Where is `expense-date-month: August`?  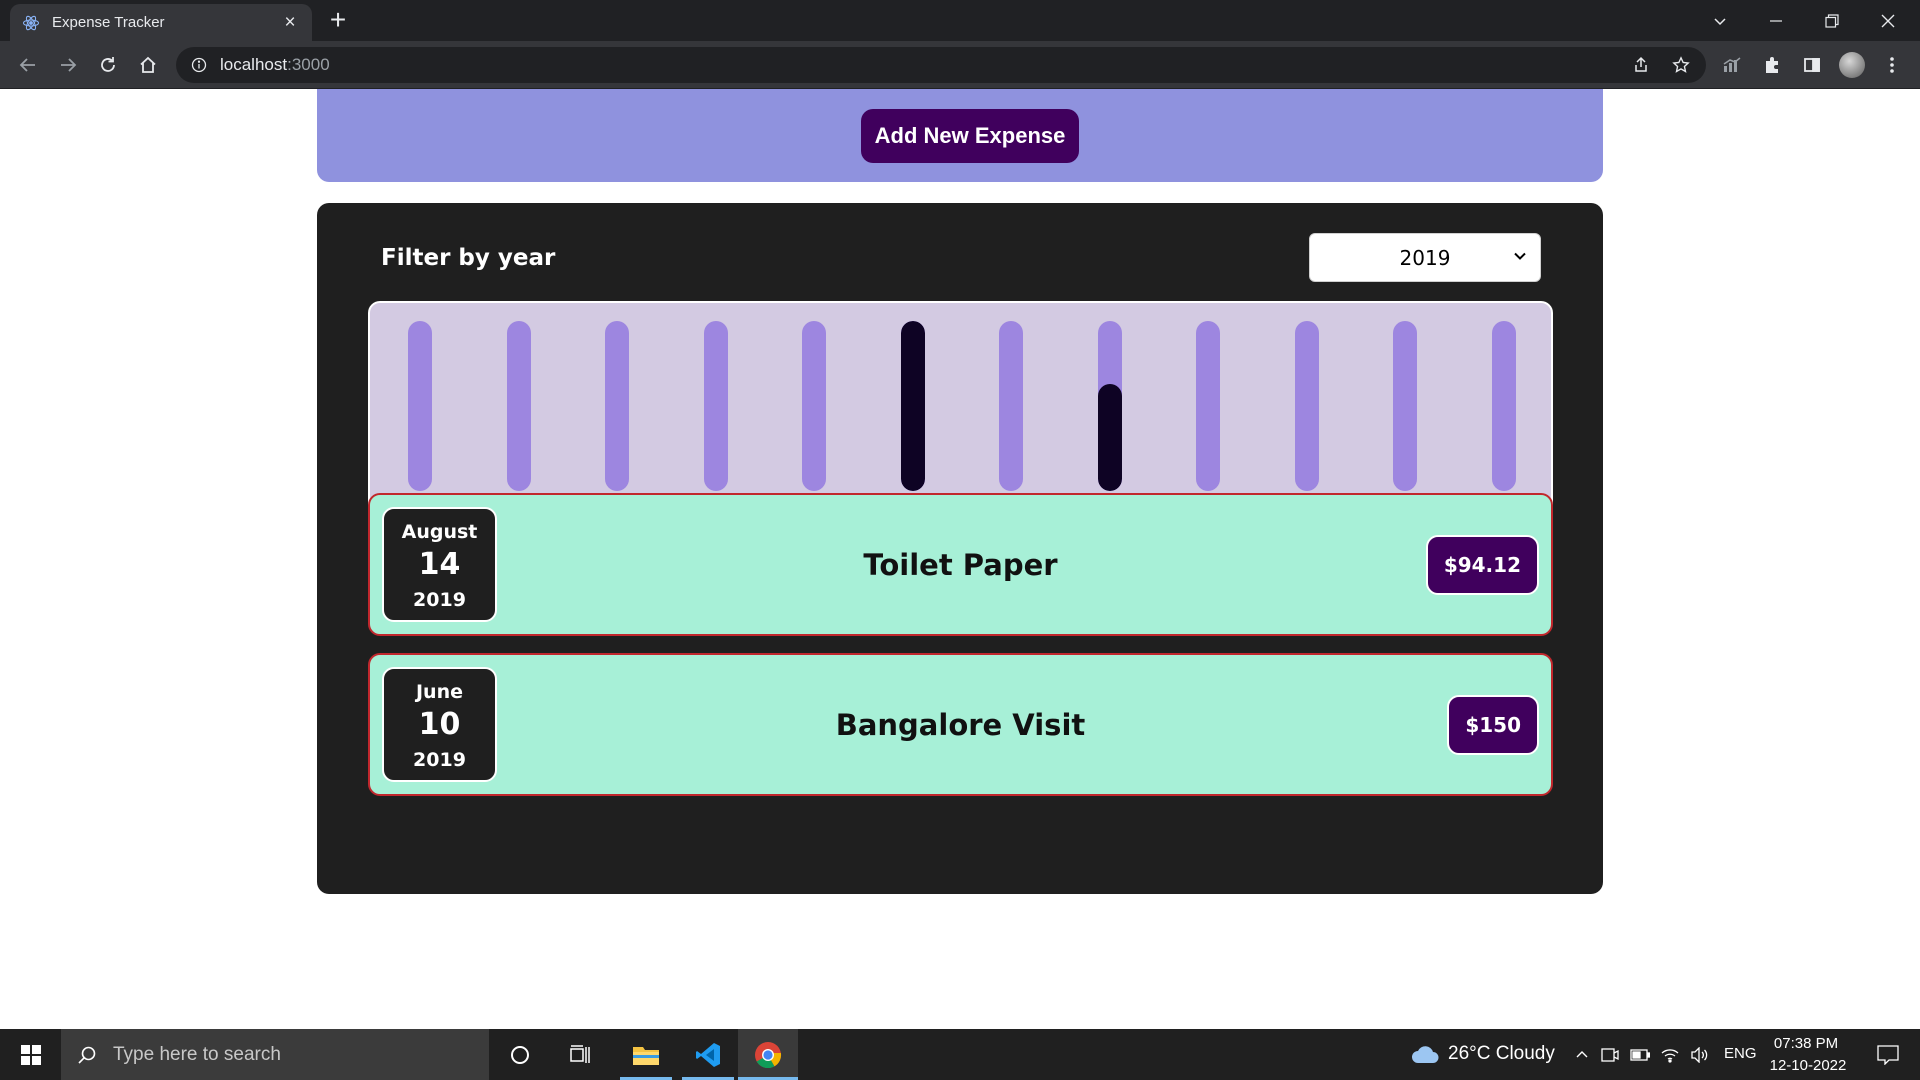 expense-date-month: August is located at coordinates (439, 532).